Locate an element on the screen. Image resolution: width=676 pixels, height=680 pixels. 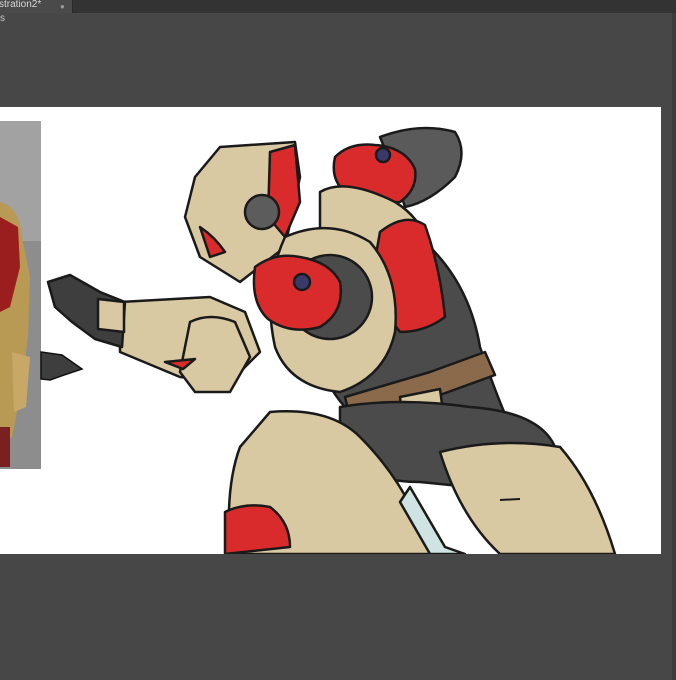
document-tab-bar: stration2* ● is located at coordinates (338, 6).